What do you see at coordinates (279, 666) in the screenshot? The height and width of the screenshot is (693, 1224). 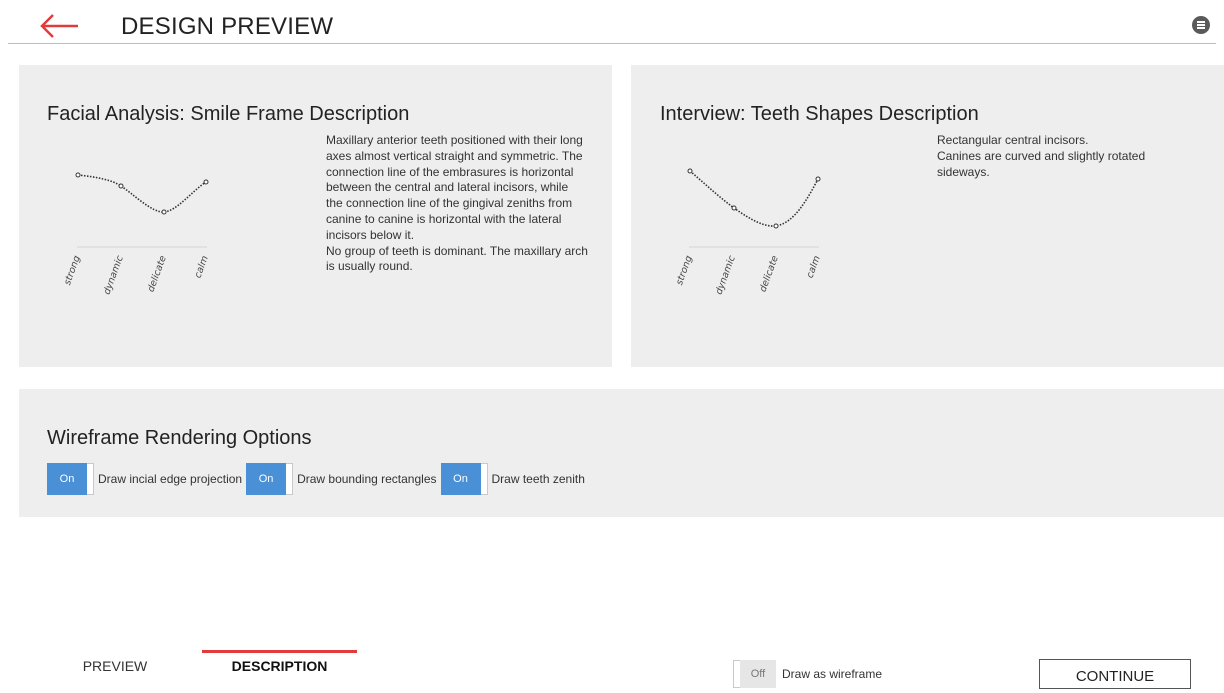 I see `tab-description-label: DESCRIPTION` at bounding box center [279, 666].